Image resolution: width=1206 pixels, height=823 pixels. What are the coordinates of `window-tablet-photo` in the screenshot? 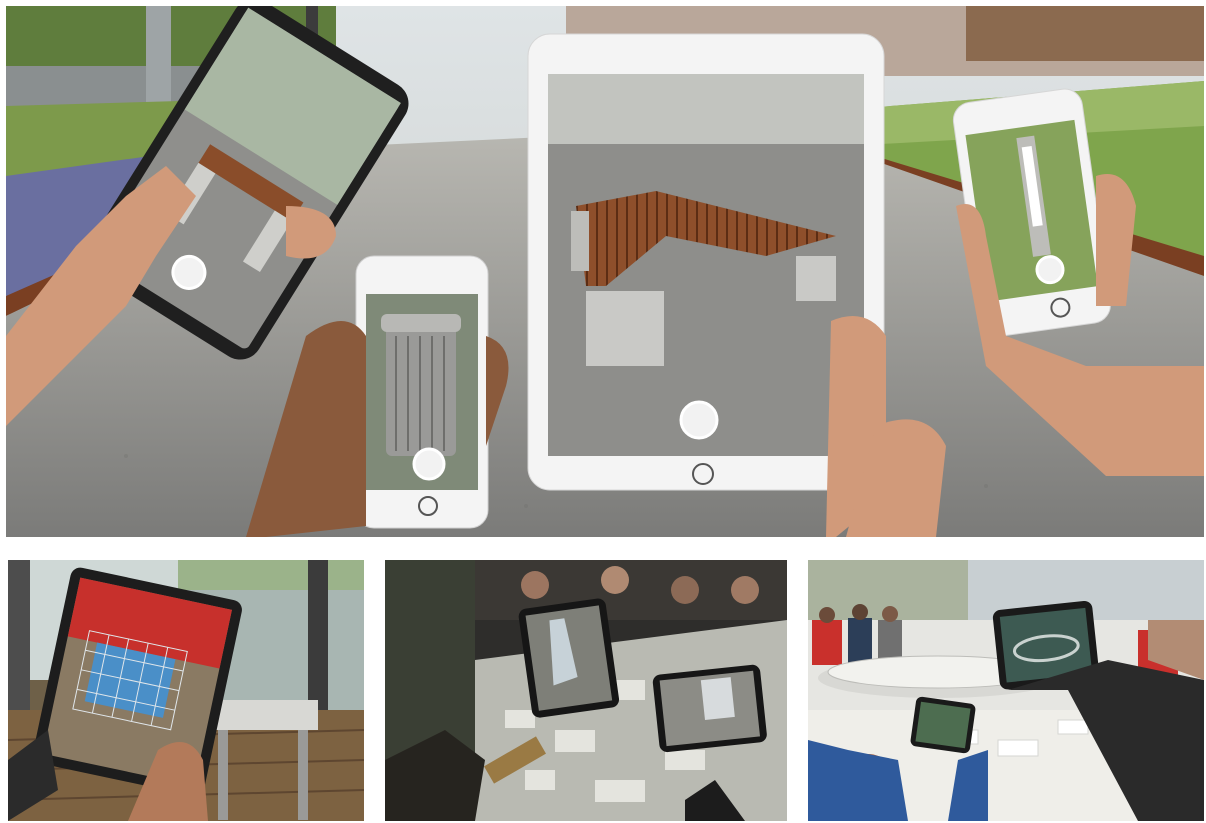 It's located at (186, 690).